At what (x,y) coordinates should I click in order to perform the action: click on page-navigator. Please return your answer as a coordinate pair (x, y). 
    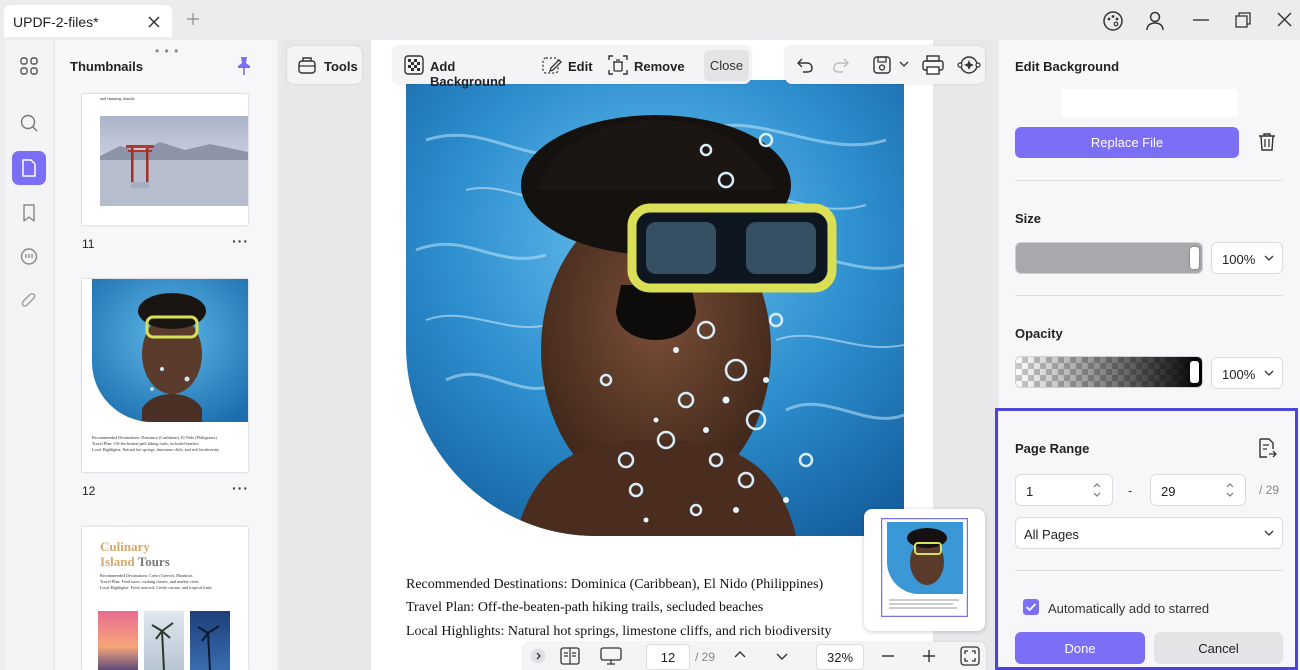
    Looking at the image, I should click on (924, 570).